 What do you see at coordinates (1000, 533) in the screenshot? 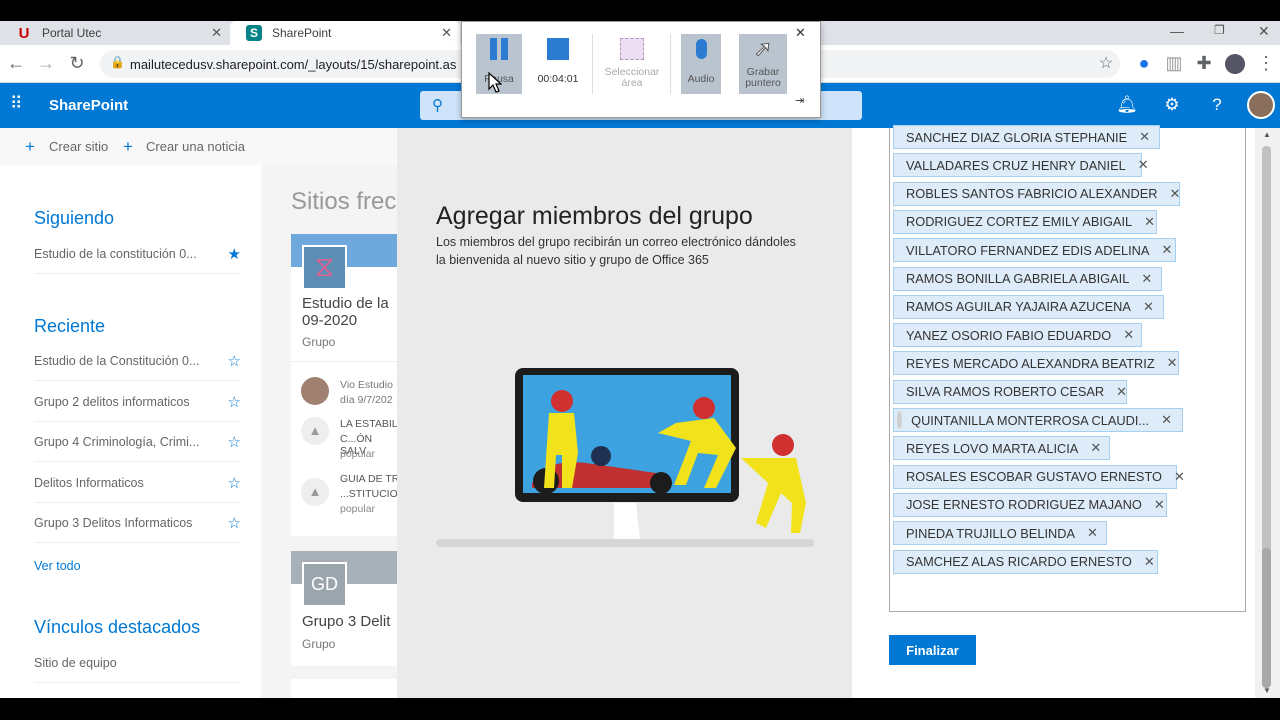
I see `member-pill: PINEDA TRUJILLO BELINDA ✕` at bounding box center [1000, 533].